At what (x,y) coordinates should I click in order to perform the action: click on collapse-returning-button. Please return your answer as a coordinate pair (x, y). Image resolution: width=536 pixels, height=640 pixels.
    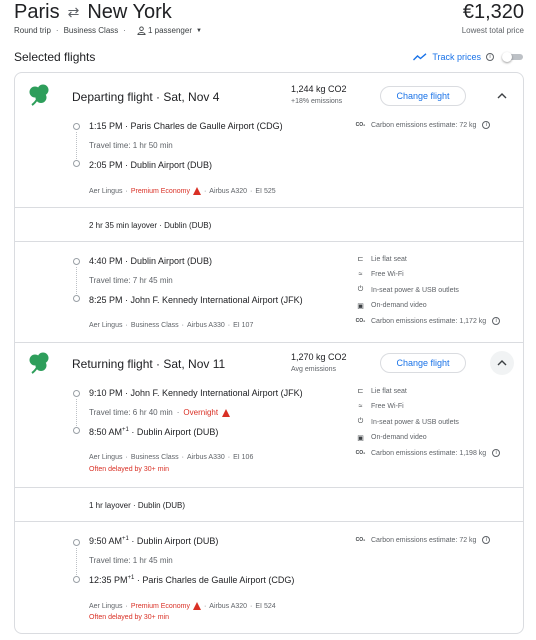
    Looking at the image, I should click on (502, 363).